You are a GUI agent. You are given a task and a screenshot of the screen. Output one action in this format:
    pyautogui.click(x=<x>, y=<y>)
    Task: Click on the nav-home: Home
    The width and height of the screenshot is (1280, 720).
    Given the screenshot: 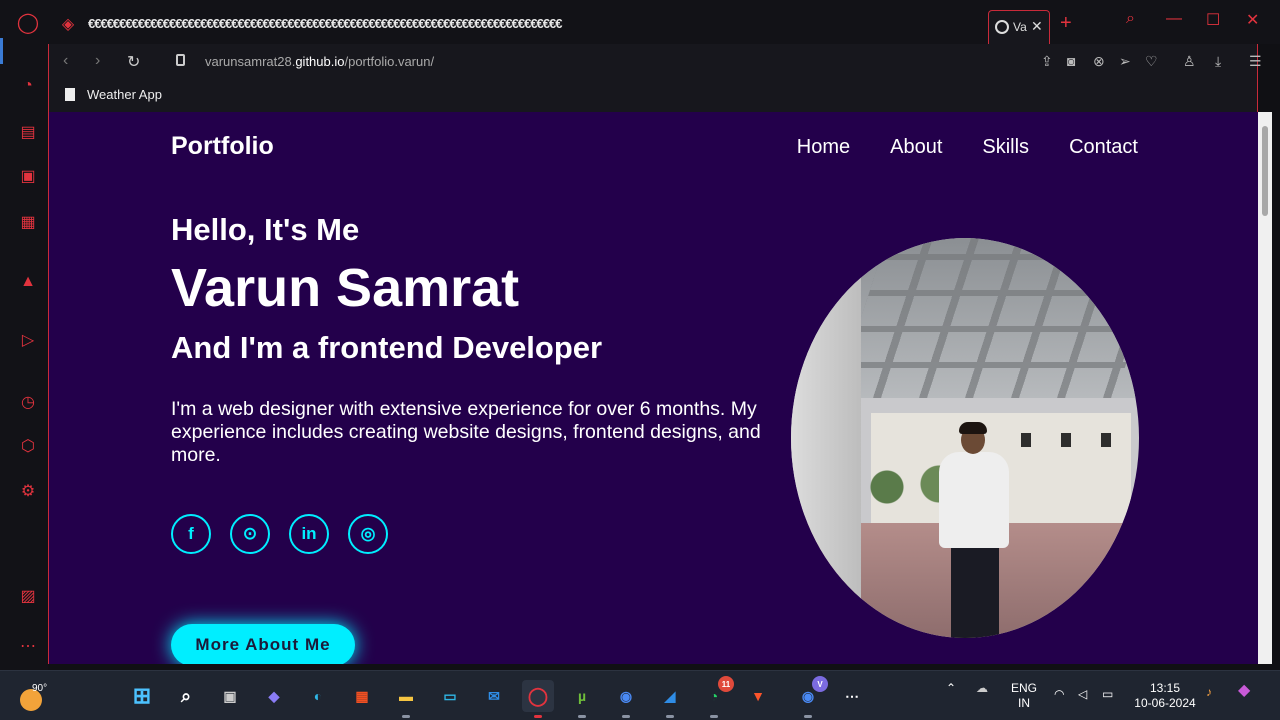 What is the action you would take?
    pyautogui.click(x=823, y=147)
    